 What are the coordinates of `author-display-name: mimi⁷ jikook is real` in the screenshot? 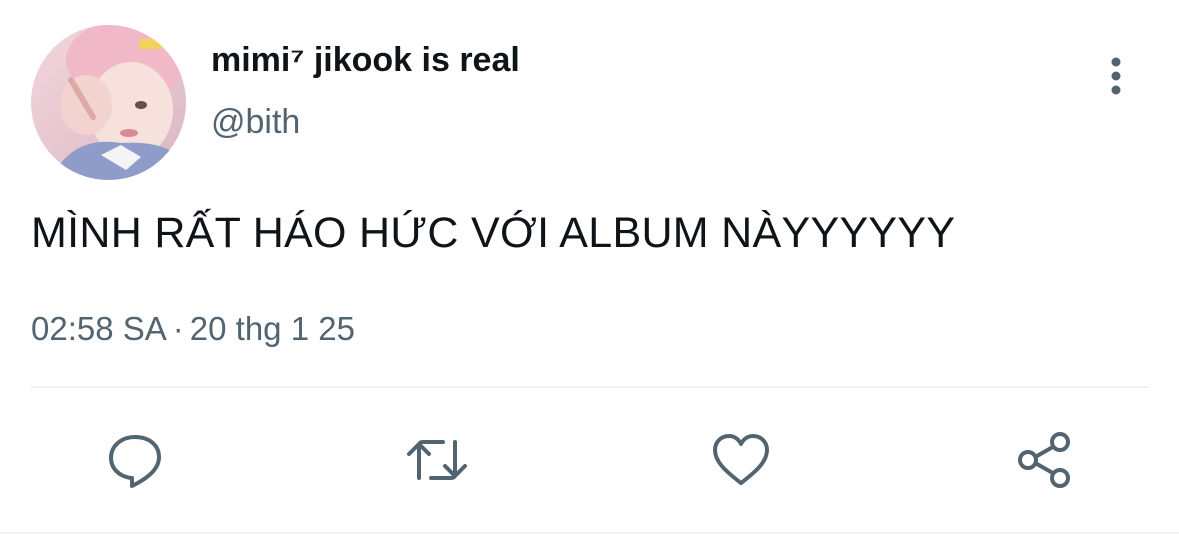 It's located at (365, 60).